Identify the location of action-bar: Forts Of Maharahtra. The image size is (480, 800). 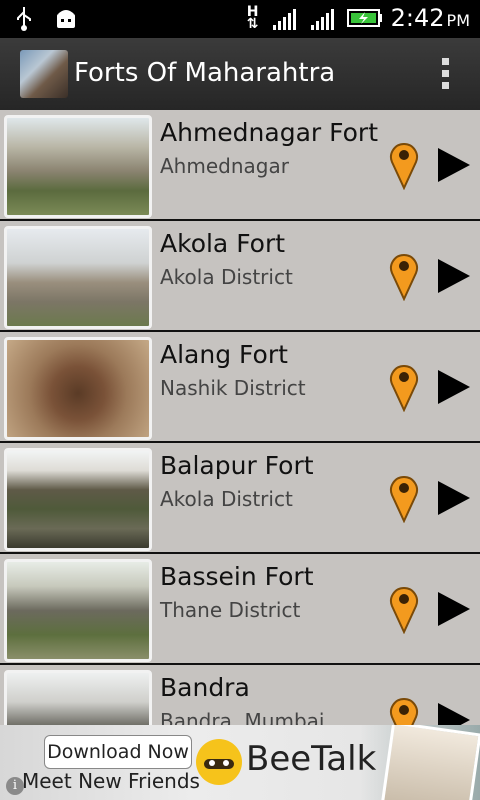
(240, 74).